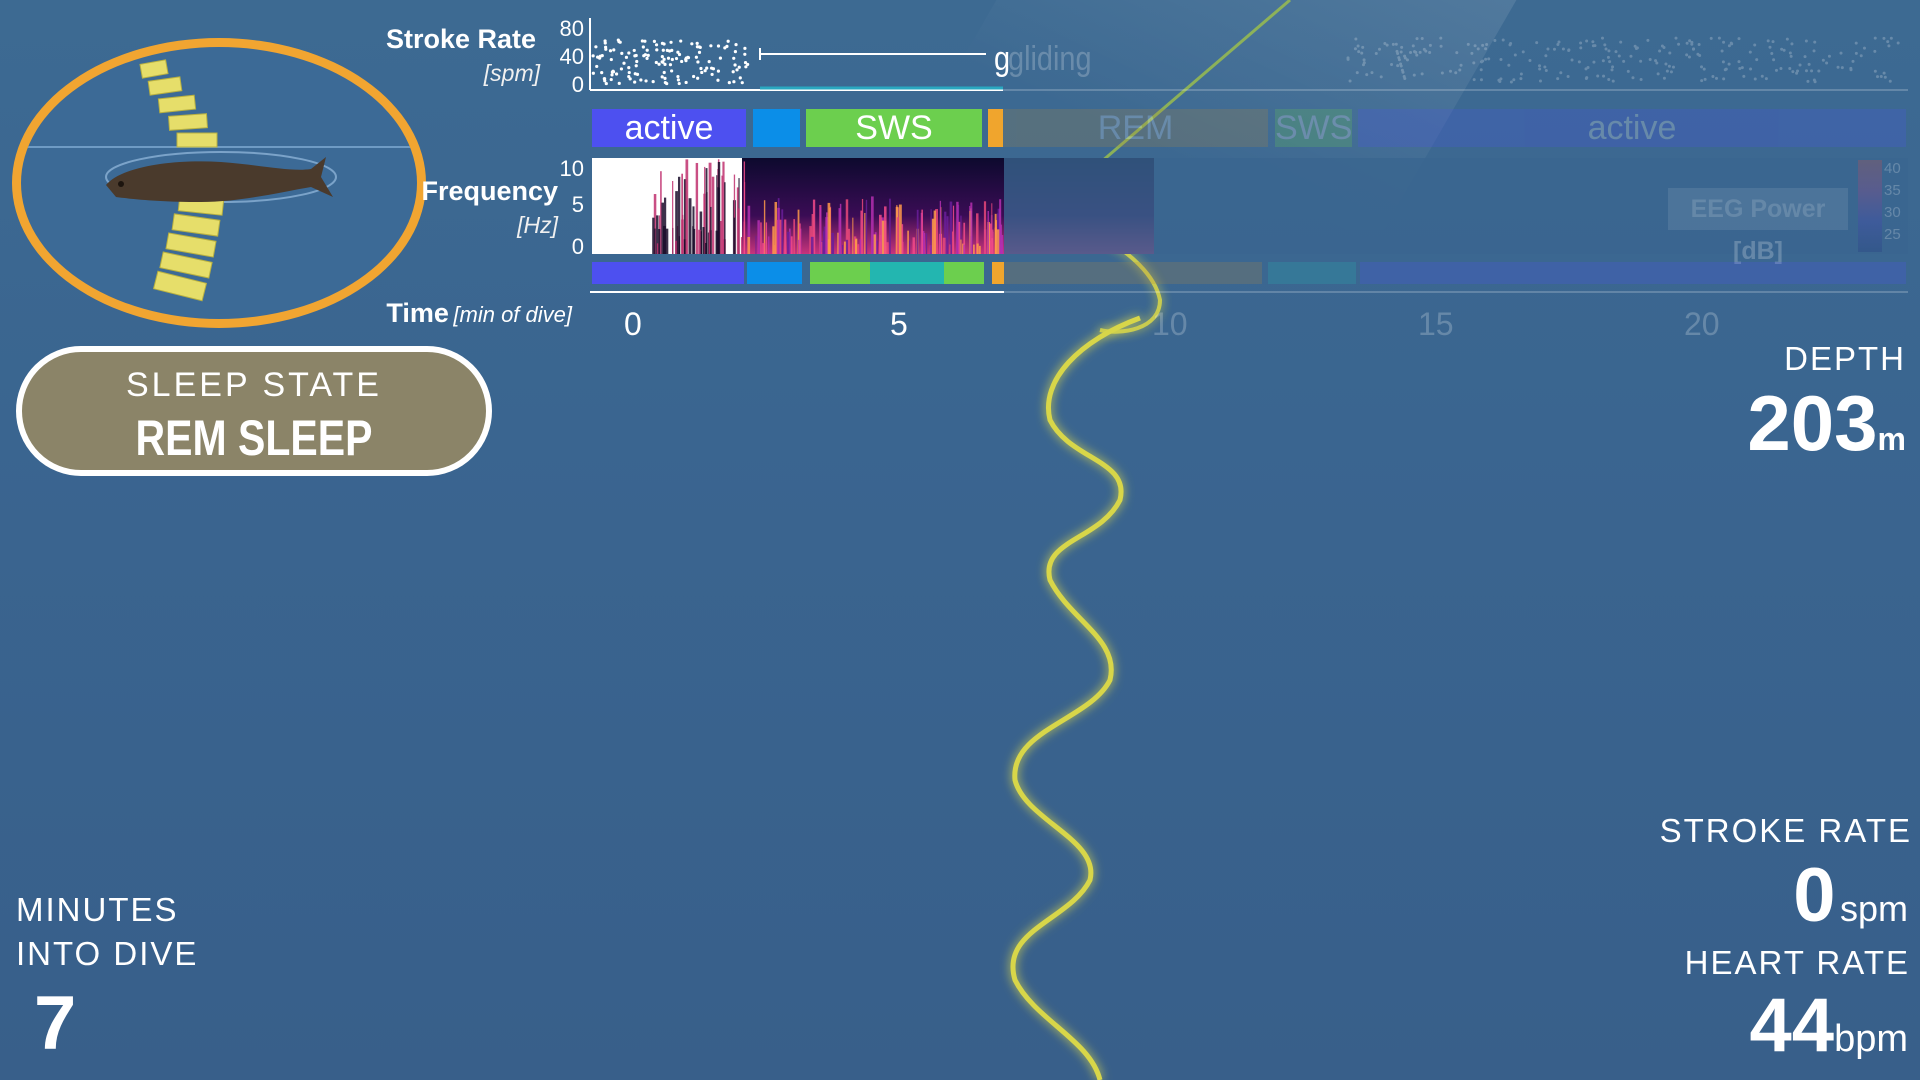  What do you see at coordinates (417, 313) in the screenshot?
I see `time-label: Time` at bounding box center [417, 313].